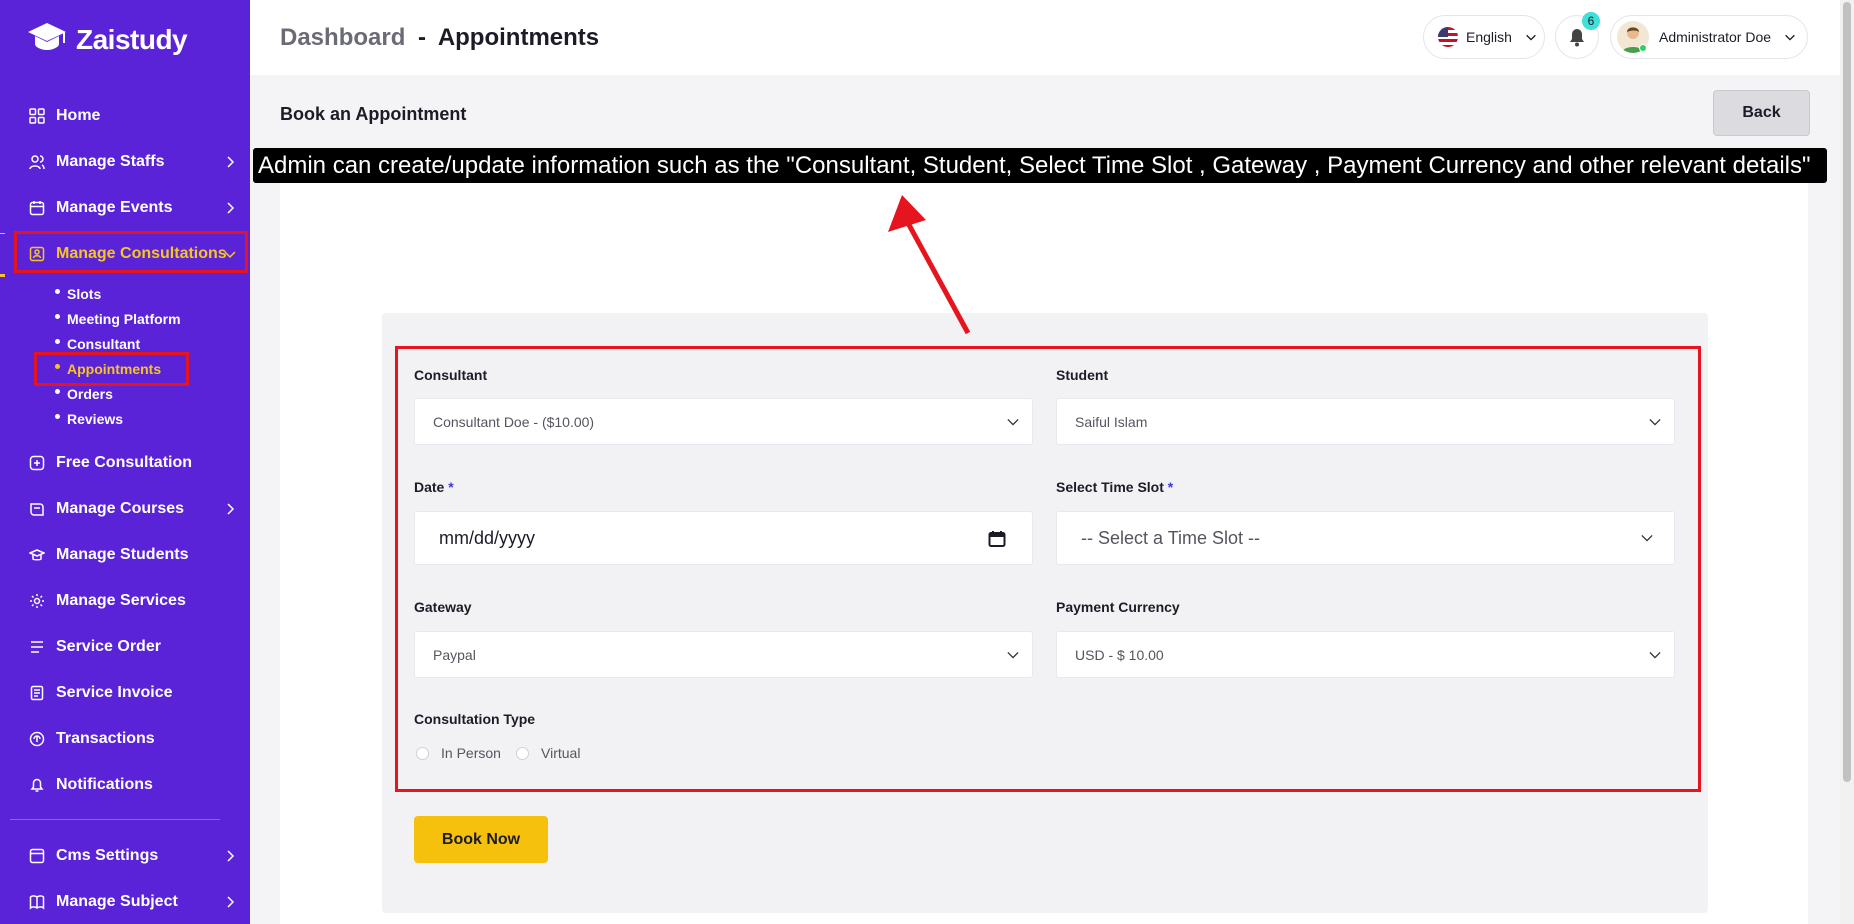 This screenshot has width=1854, height=924. I want to click on sidebar-item-label: Manage Staffs, so click(110, 161).